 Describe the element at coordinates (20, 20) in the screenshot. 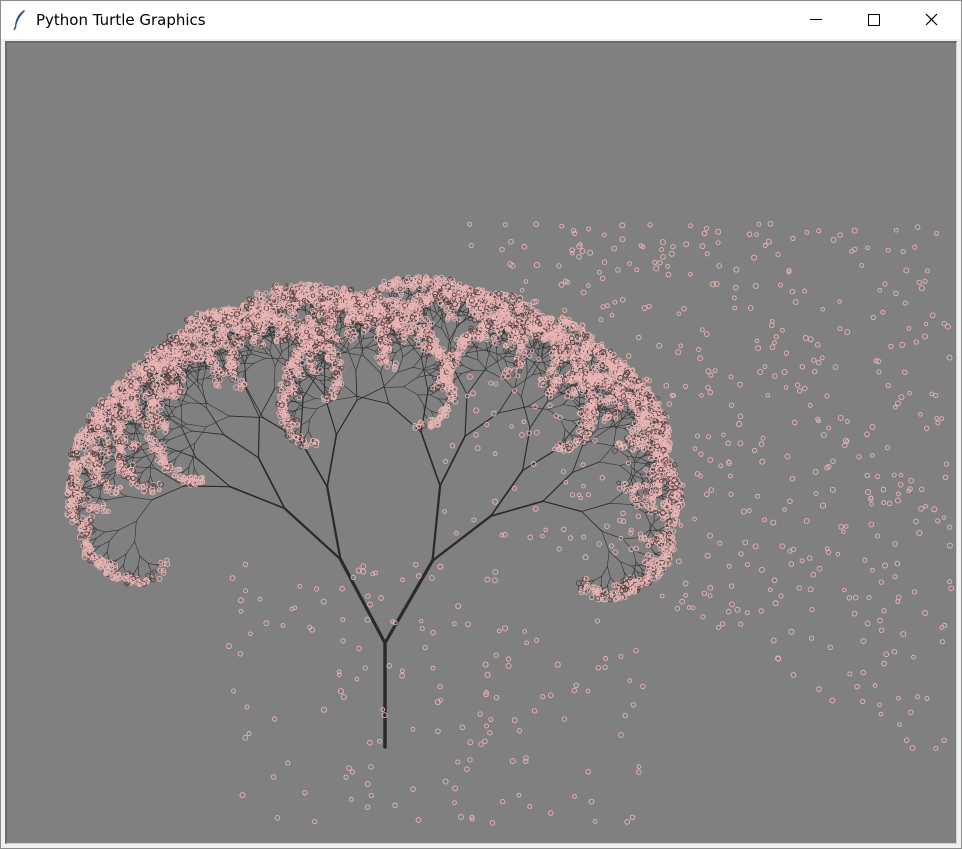

I see `feather-icon` at that location.